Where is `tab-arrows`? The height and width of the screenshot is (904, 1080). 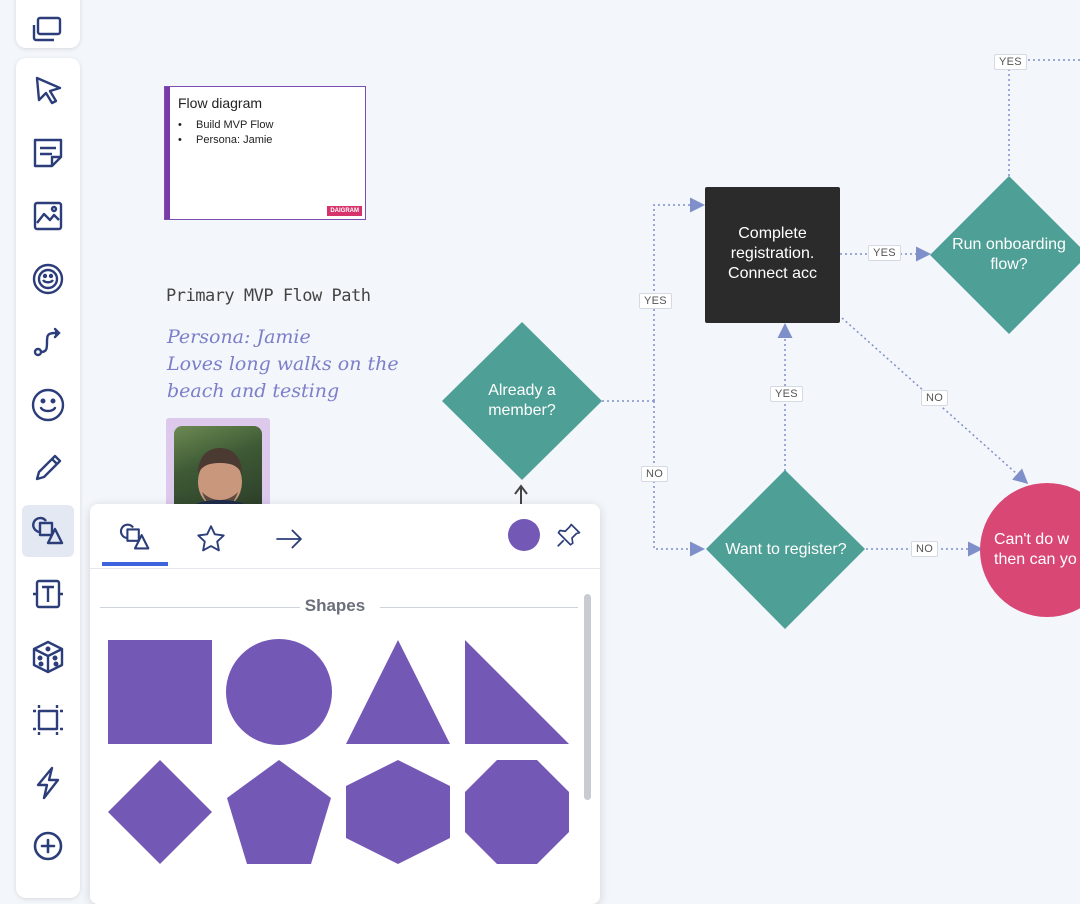 tab-arrows is located at coordinates (289, 539).